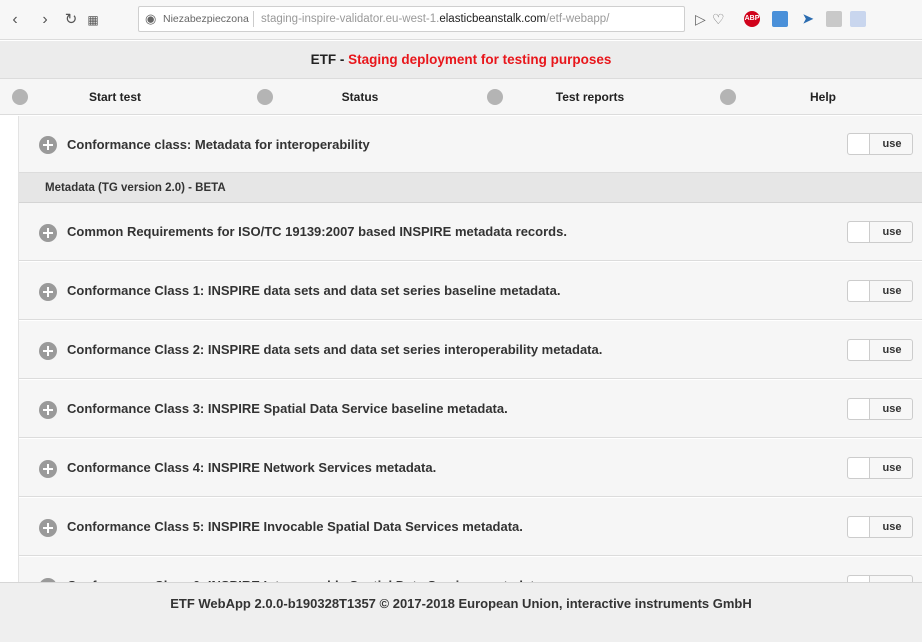 The image size is (922, 642). I want to click on use-toggle, so click(880, 578).